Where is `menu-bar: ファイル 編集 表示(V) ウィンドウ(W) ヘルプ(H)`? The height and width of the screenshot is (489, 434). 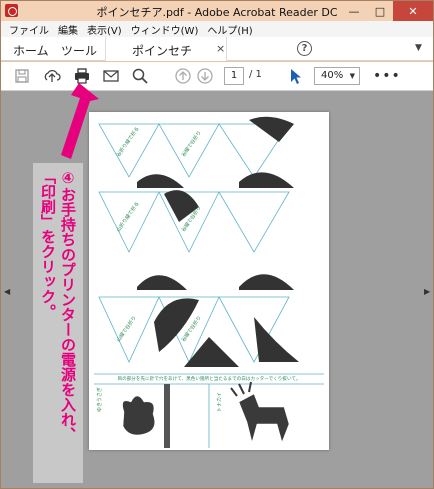 menu-bar: ファイル 編集 表示(V) ウィンドウ(W) ヘルプ(H) is located at coordinates (217, 29).